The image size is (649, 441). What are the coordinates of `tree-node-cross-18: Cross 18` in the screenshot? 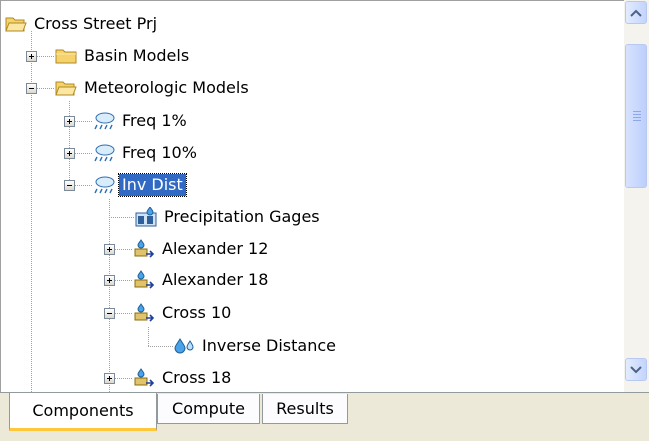 It's located at (183, 378).